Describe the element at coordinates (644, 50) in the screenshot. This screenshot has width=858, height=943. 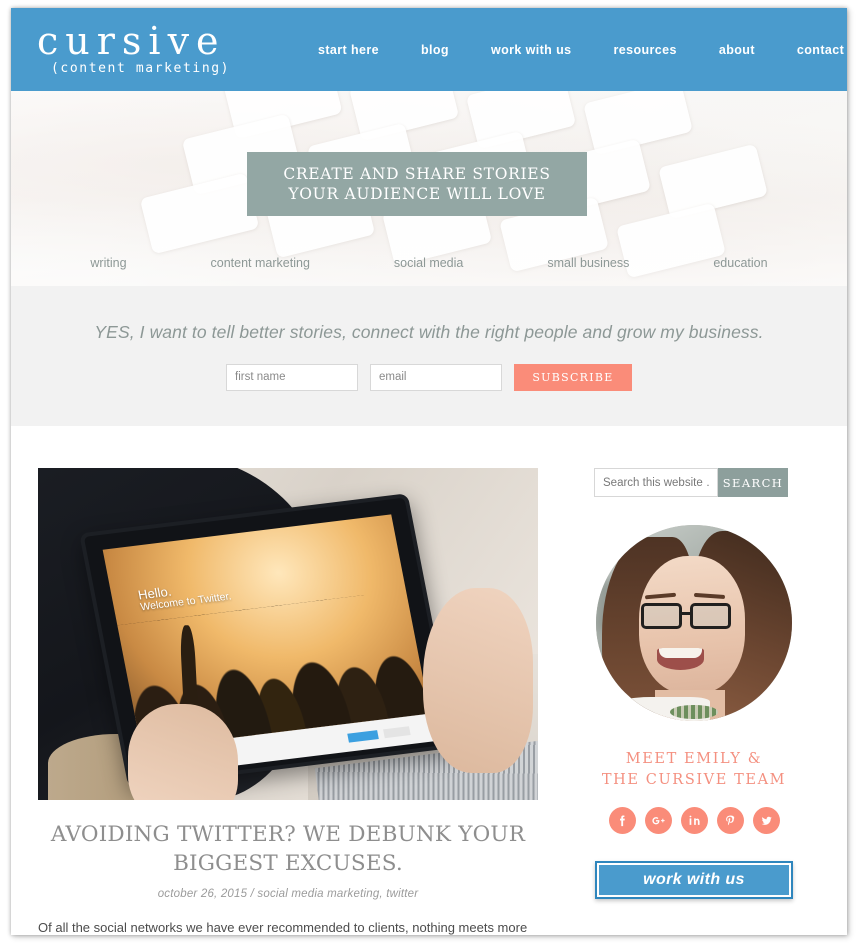
I see `nav-item-resources: resources` at that location.